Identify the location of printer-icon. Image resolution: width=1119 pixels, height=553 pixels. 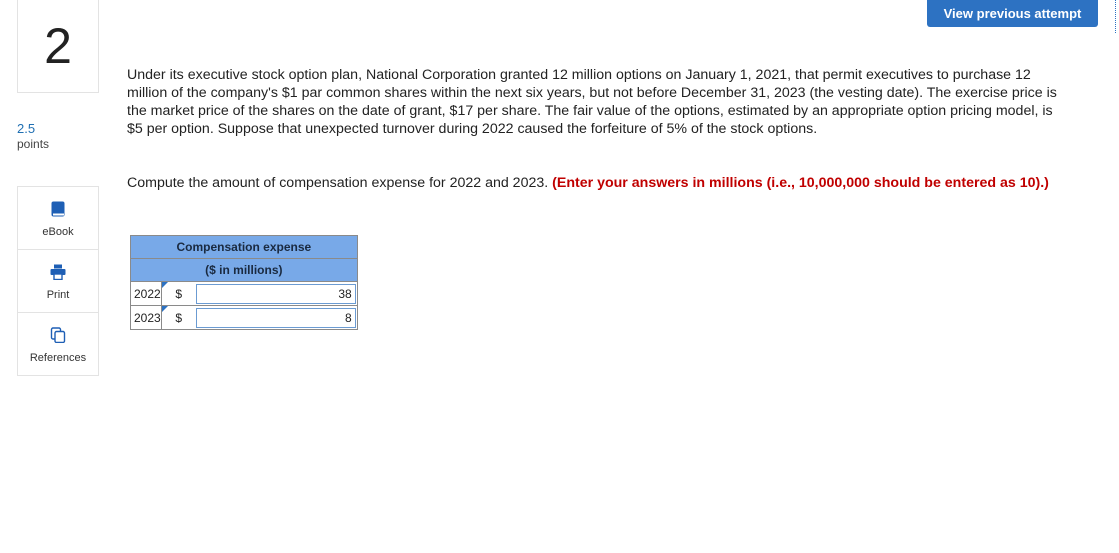
(58, 272).